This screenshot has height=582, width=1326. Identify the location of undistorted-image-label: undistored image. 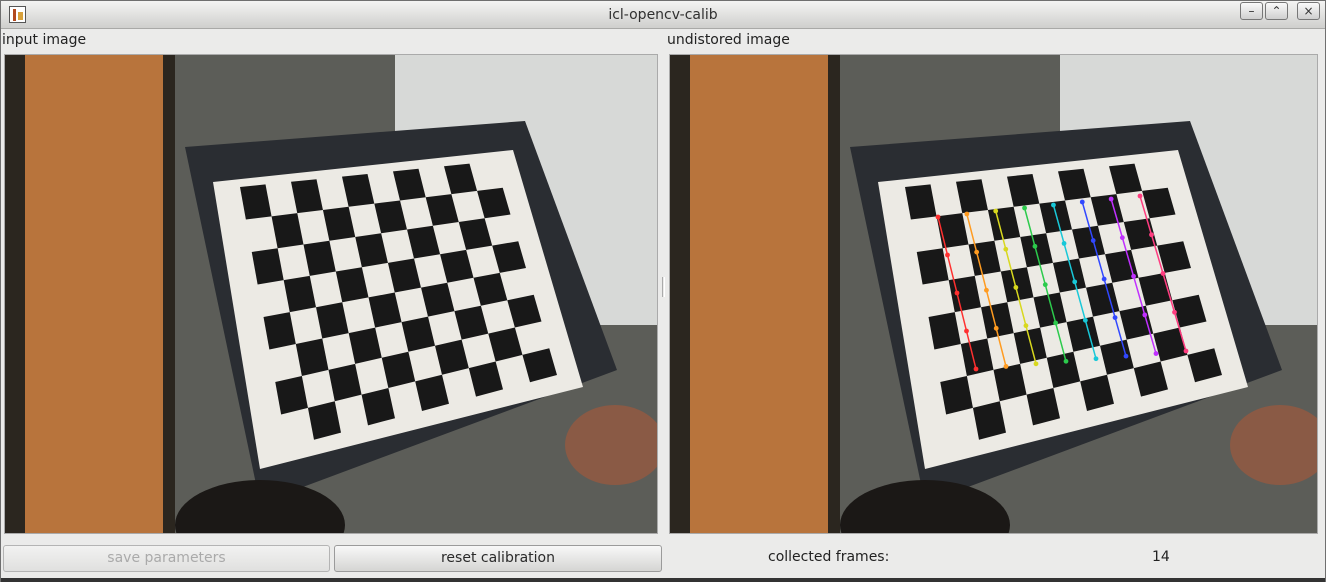
(728, 40).